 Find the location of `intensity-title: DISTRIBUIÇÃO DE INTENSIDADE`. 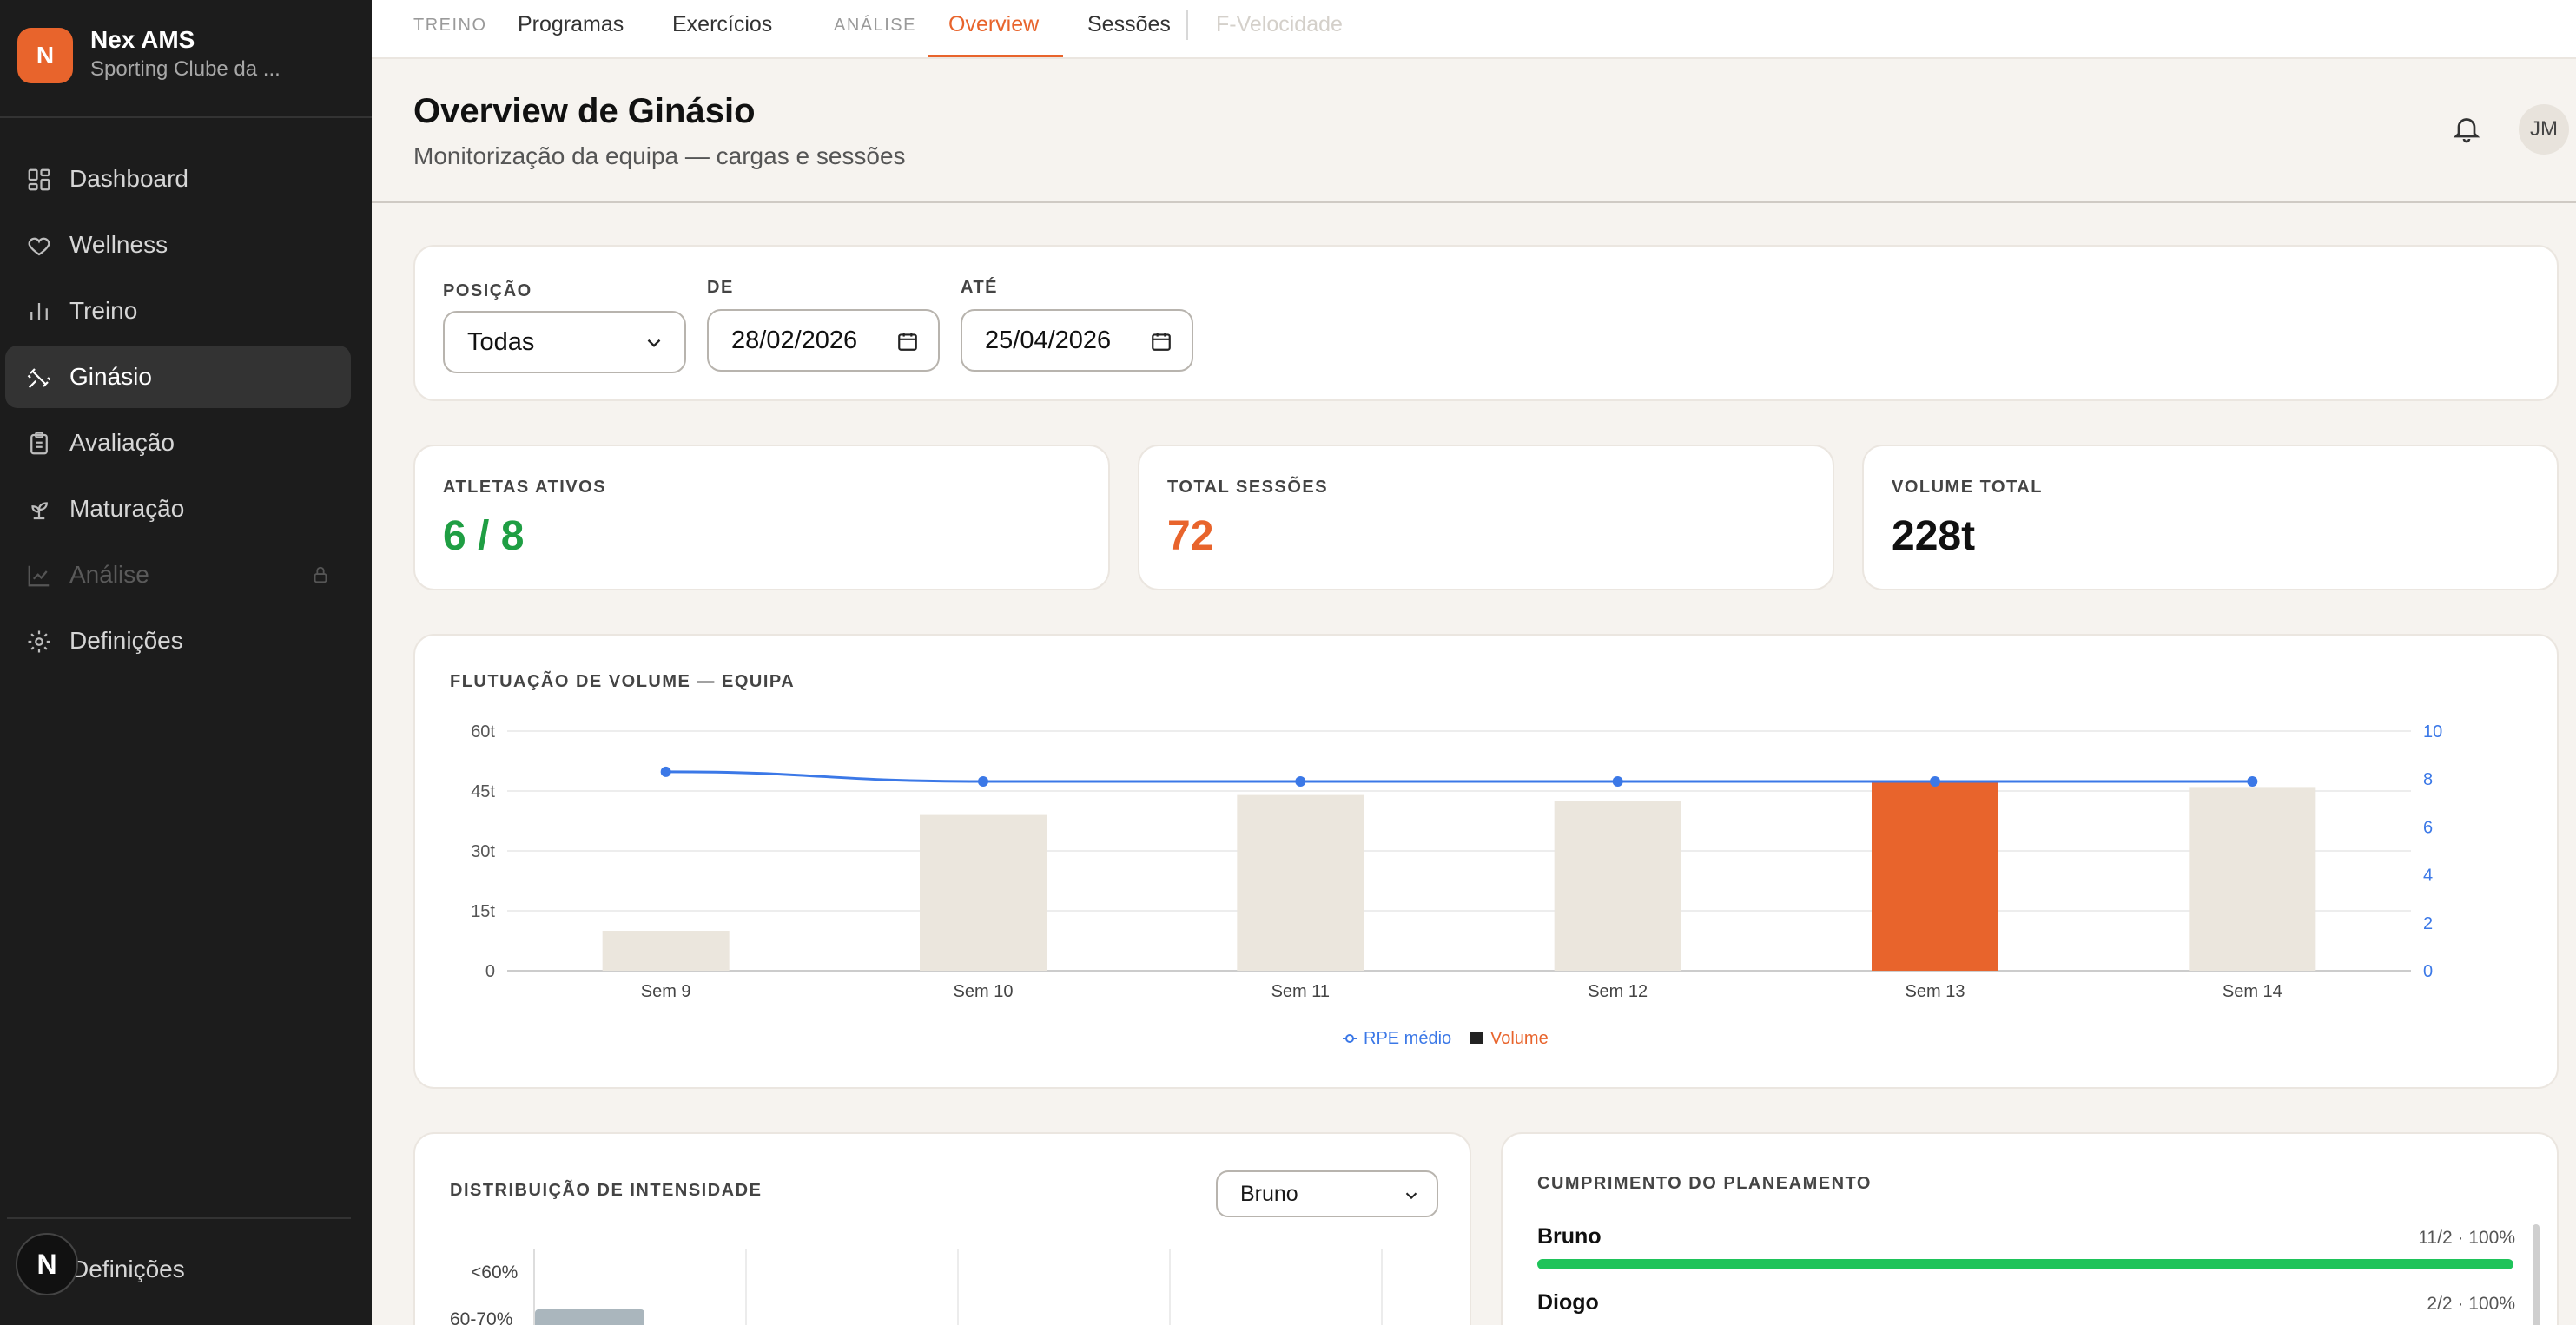

intensity-title: DISTRIBUIÇÃO DE INTENSIDADE is located at coordinates (606, 1191).